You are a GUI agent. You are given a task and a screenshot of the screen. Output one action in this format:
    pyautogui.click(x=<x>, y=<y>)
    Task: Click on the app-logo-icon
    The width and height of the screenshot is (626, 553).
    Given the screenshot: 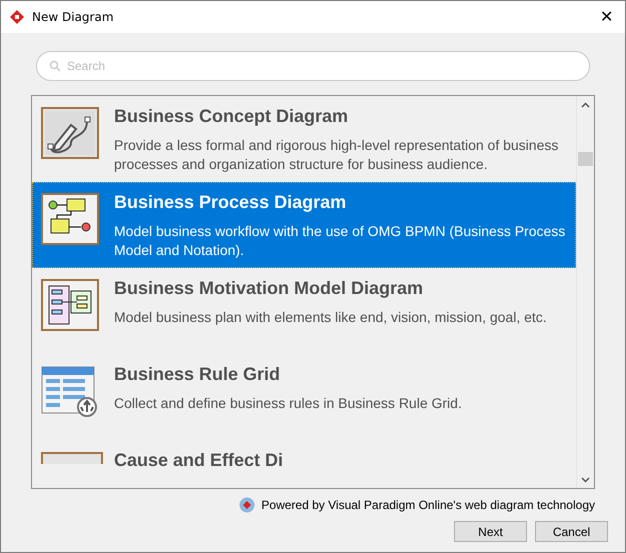 What is the action you would take?
    pyautogui.click(x=17, y=17)
    